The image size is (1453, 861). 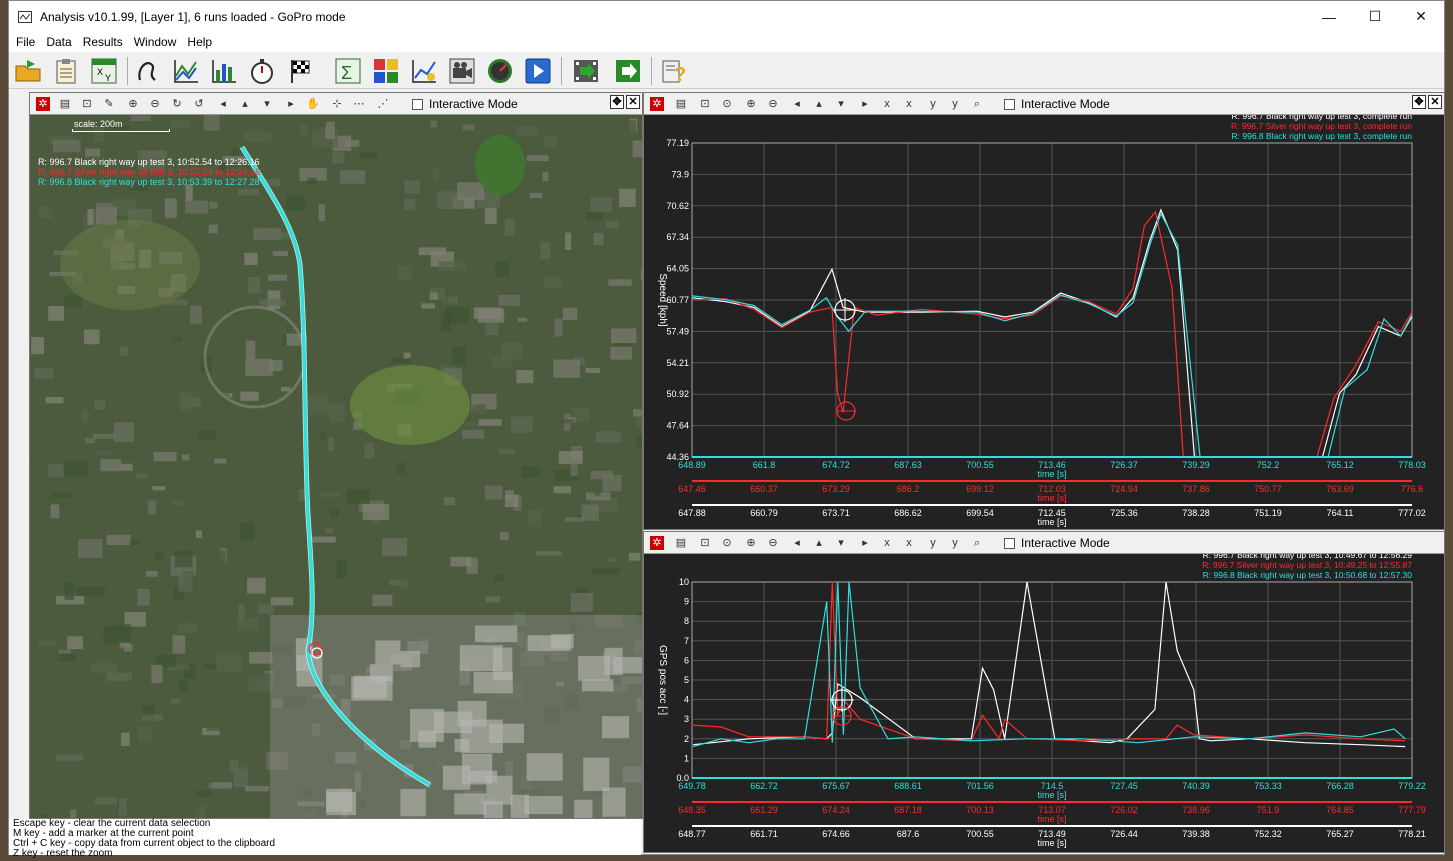 I want to click on add-marker-icon: ⊹, so click(x=337, y=104).